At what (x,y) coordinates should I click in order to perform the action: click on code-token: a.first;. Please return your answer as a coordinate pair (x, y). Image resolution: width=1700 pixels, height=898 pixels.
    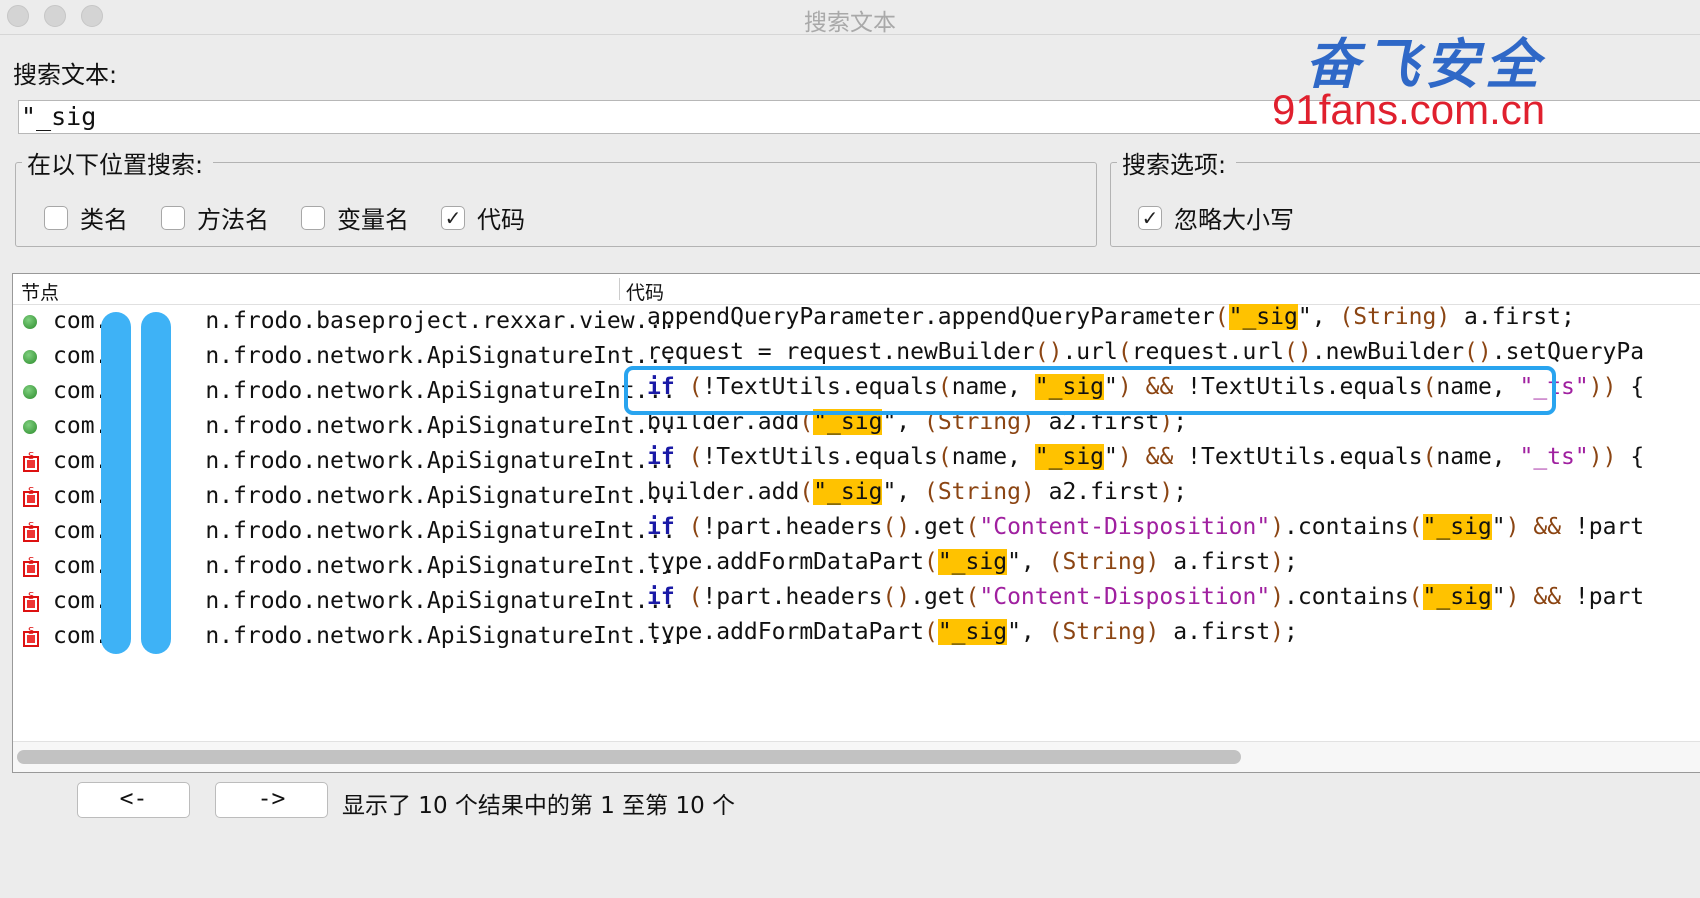
    Looking at the image, I should click on (1512, 317).